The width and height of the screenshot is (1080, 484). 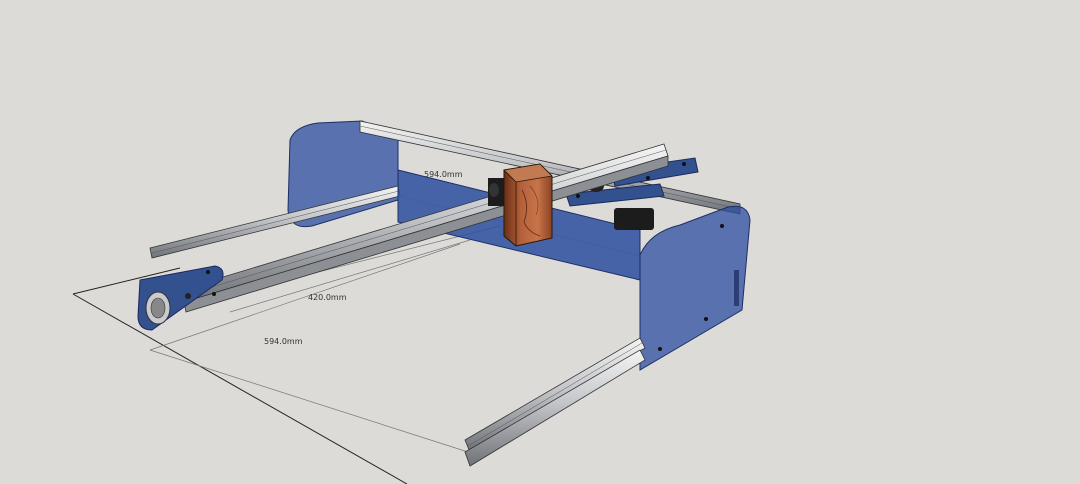 What do you see at coordinates (327, 297) in the screenshot?
I see `dimension-width-label: 420.0mm` at bounding box center [327, 297].